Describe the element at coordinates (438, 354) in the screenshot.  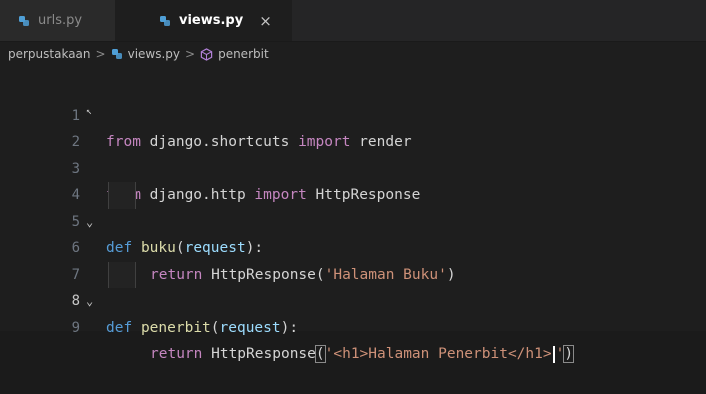
I see `string-literal: '<h1>Halaman Penerbit</h1>` at that location.